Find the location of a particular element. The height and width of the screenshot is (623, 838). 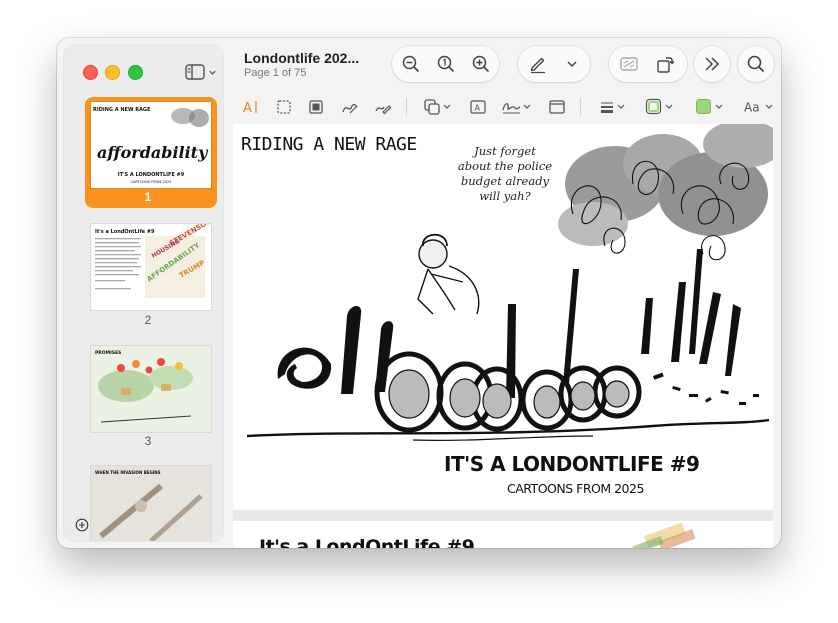

double-chevron-icon is located at coordinates (712, 64).